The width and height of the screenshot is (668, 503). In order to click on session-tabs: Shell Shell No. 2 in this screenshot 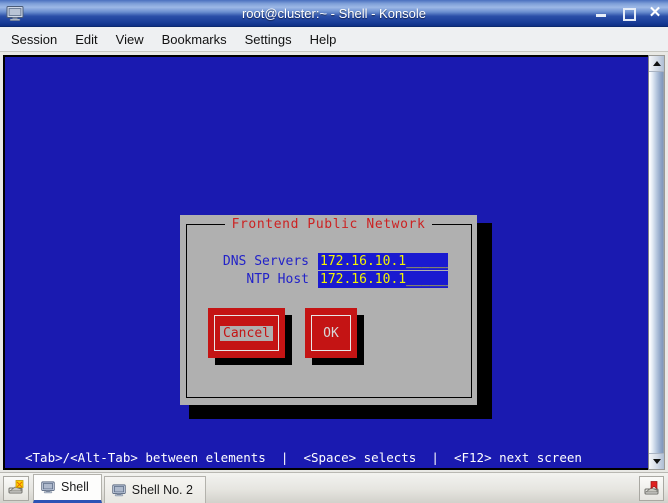, I will do `click(119, 488)`.